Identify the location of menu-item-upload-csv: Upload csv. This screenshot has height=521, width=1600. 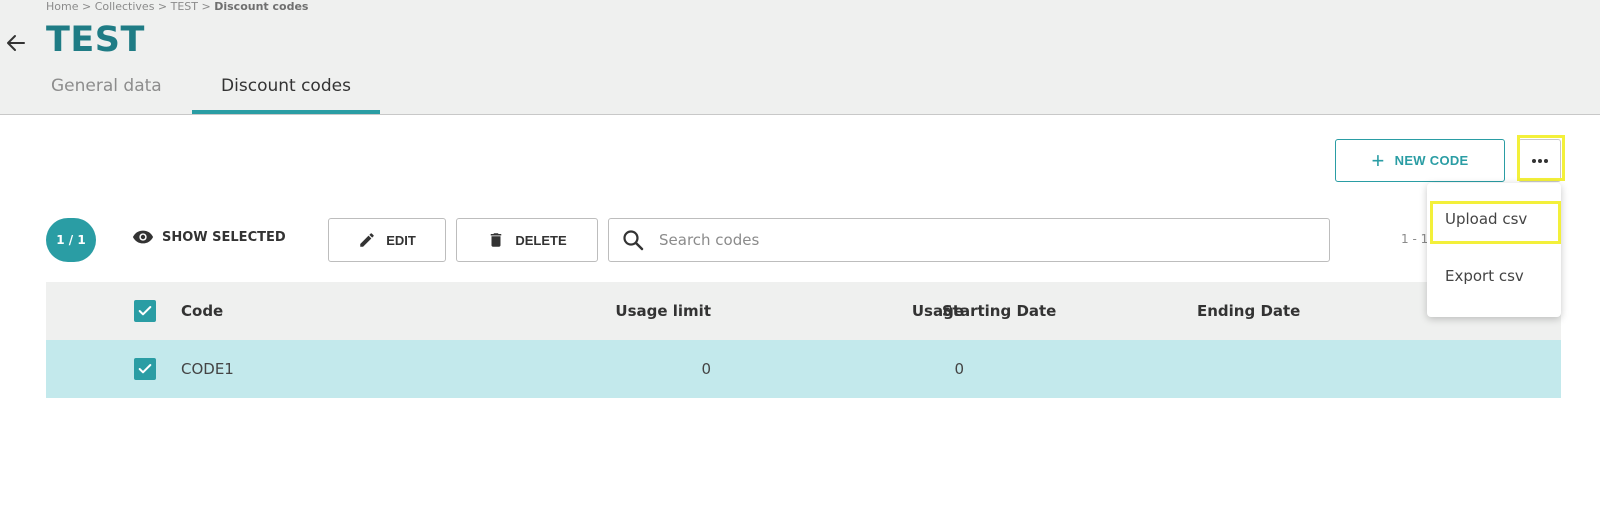
(1486, 219).